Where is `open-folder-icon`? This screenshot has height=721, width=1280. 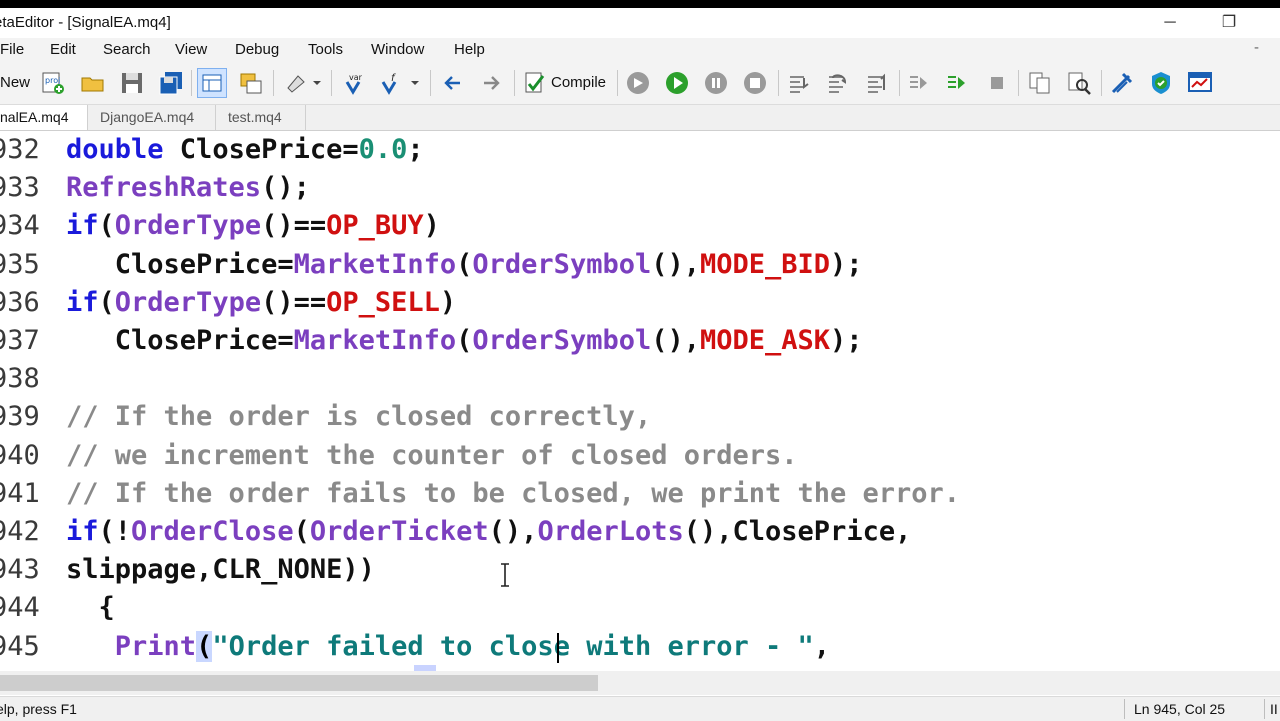 open-folder-icon is located at coordinates (93, 83).